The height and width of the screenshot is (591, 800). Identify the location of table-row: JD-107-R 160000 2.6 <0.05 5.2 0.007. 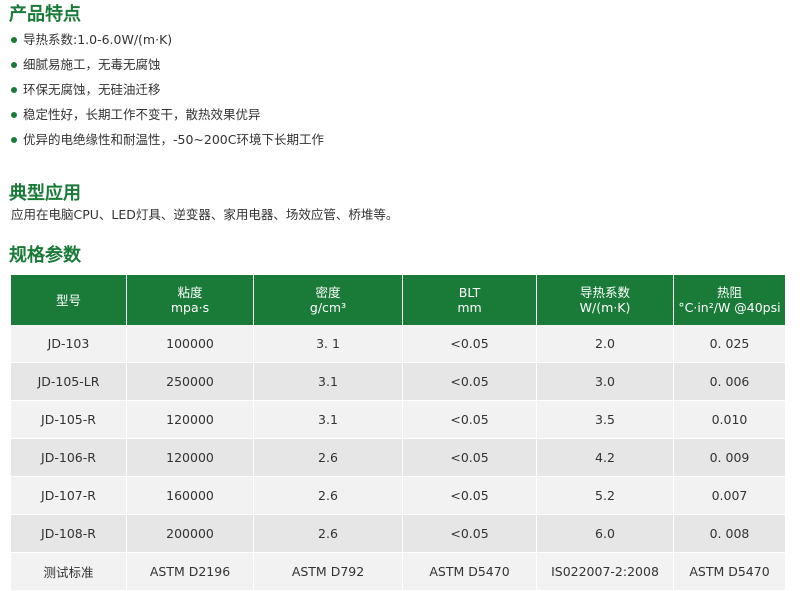
(398, 496).